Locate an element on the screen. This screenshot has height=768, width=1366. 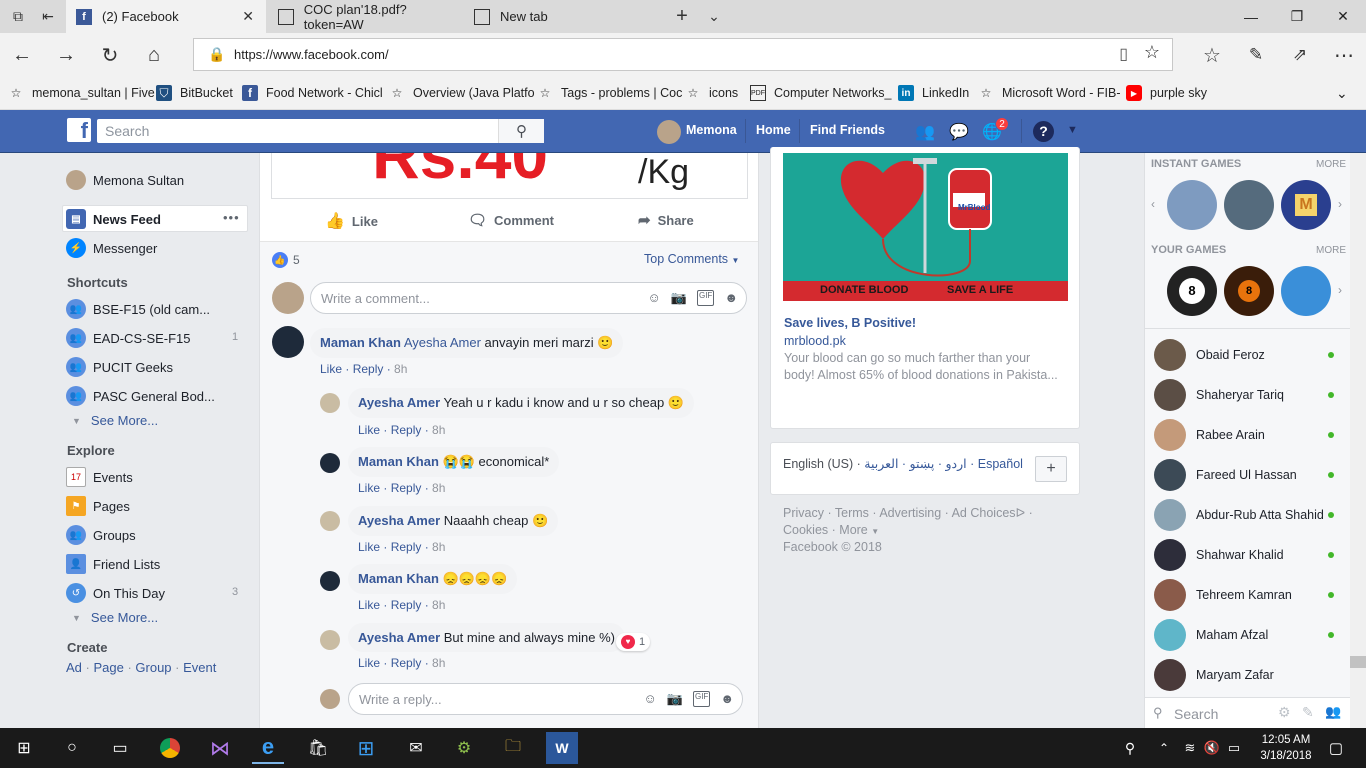
news-feed-options-icon: ••• is located at coordinates (231, 217).